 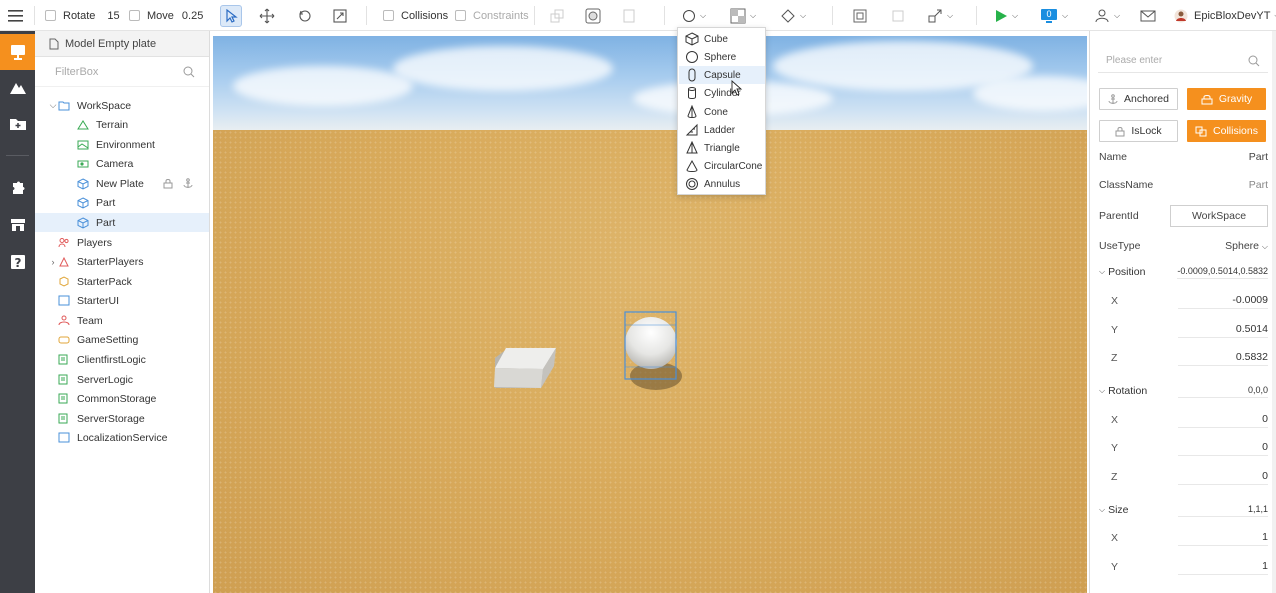 What do you see at coordinates (122, 281) in the screenshot?
I see `tree-item-starterpack: StarterPack` at bounding box center [122, 281].